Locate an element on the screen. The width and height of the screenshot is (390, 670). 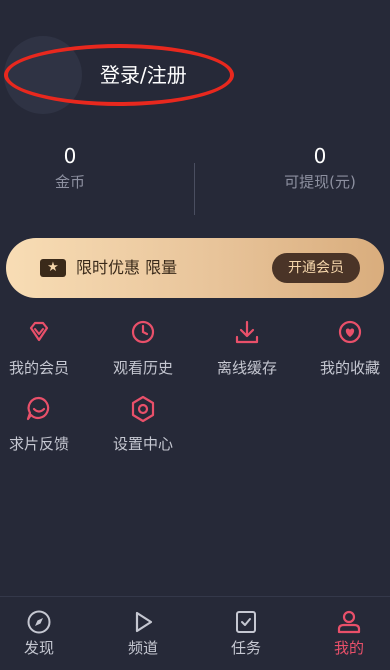
stats-divider is located at coordinates (194, 189).